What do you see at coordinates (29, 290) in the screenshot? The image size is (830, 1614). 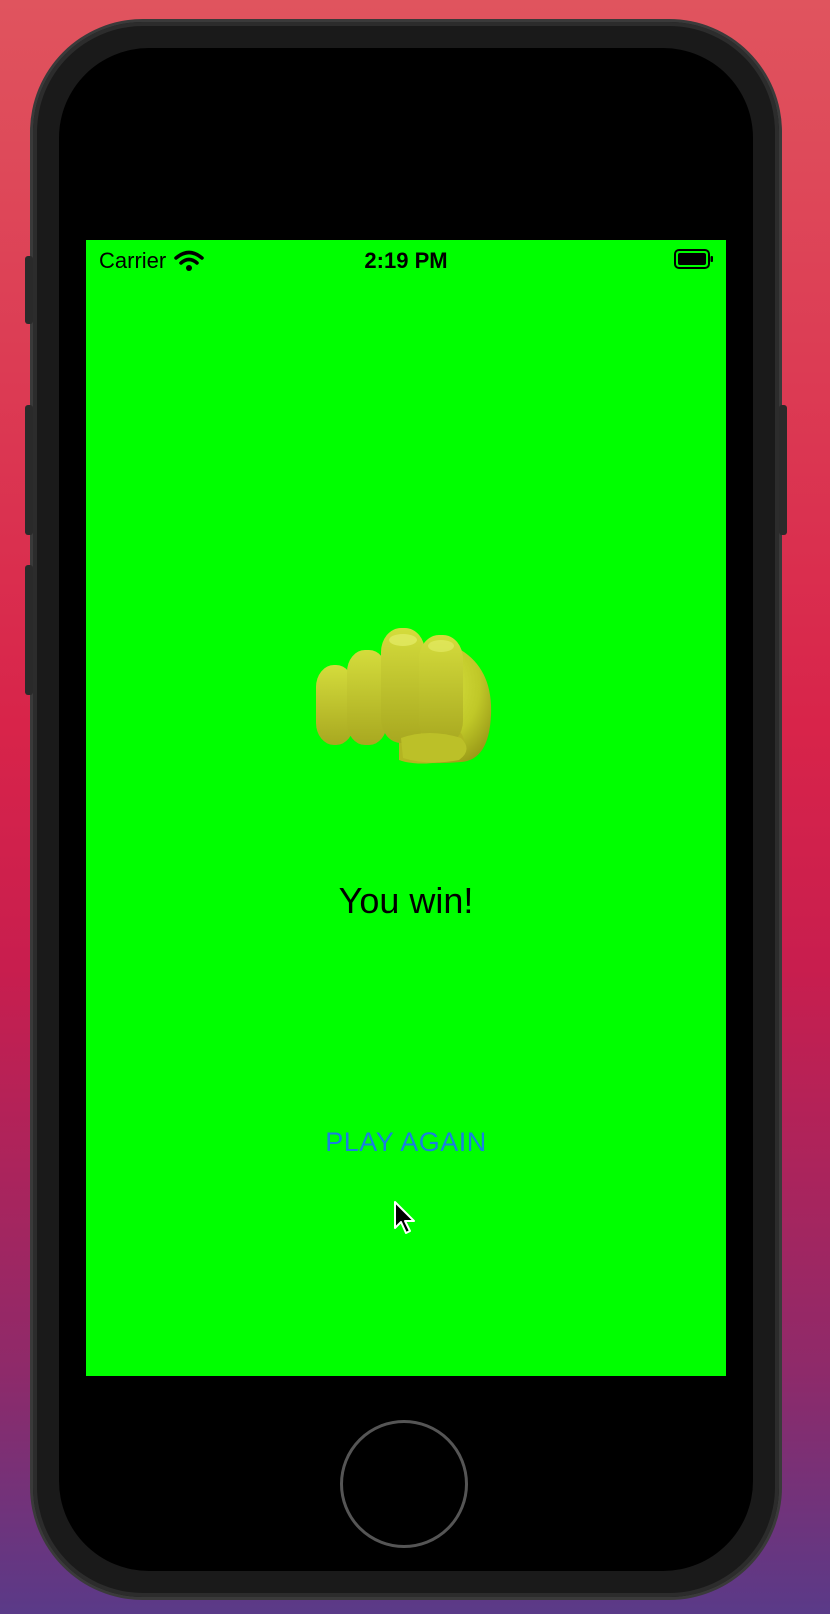 I see `silent-switch` at bounding box center [29, 290].